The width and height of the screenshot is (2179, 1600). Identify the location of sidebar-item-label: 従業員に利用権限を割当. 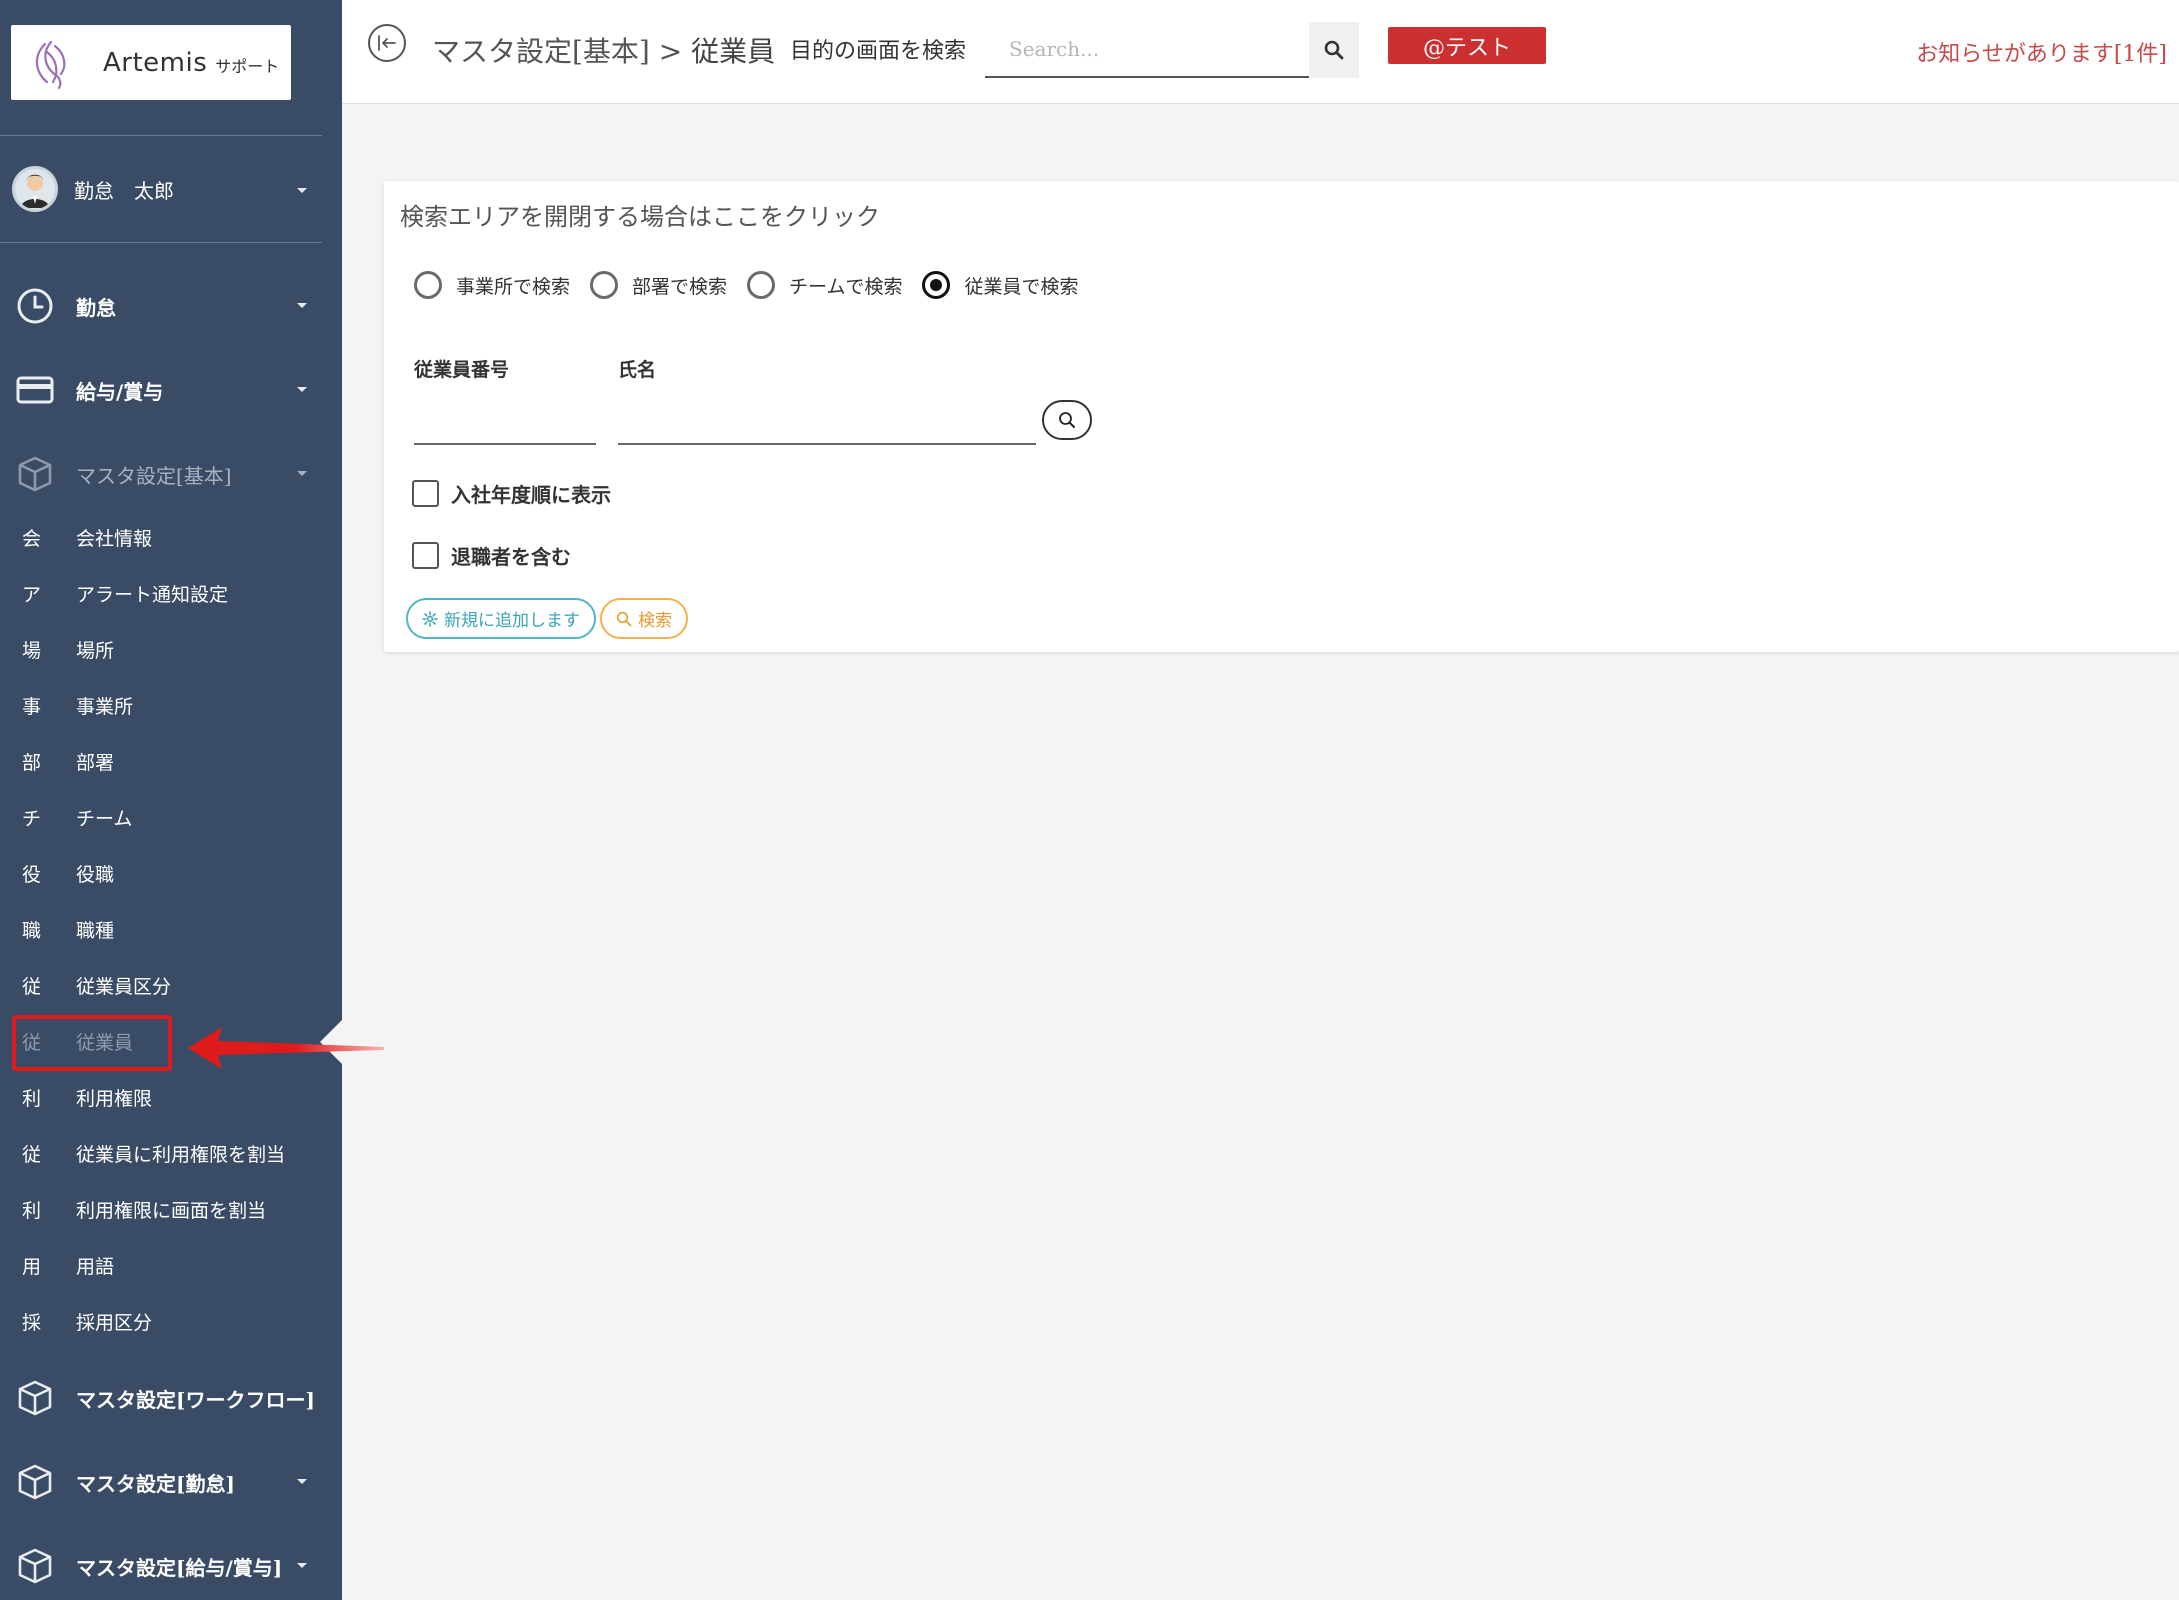
(181, 1154).